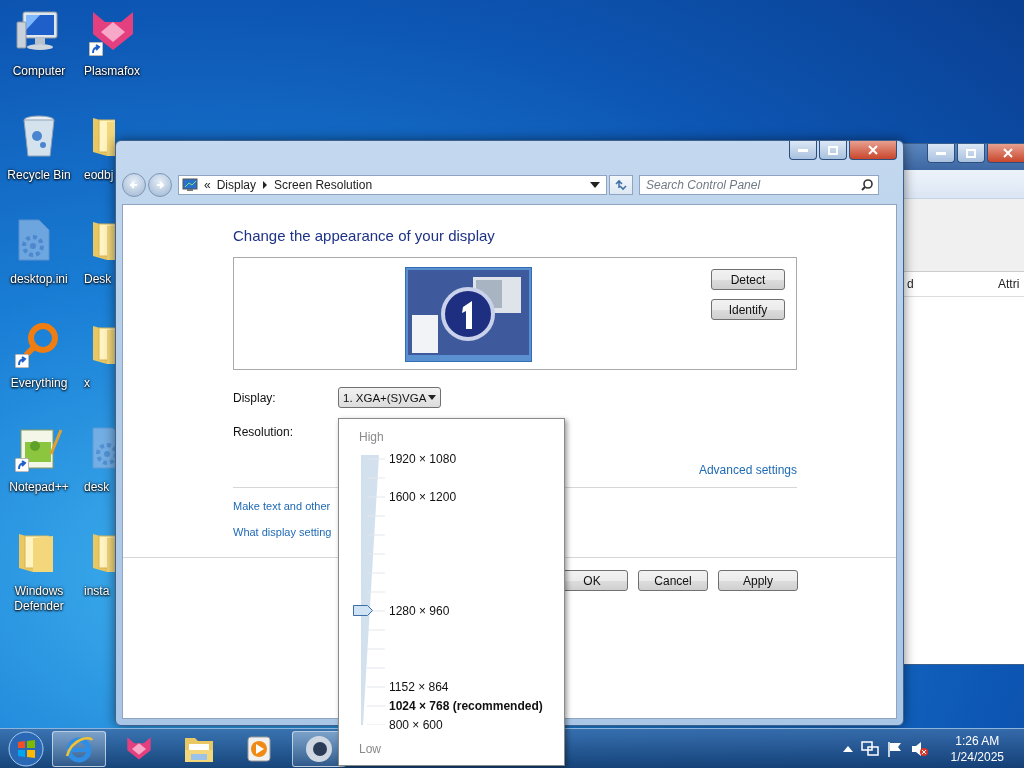  What do you see at coordinates (919, 749) in the screenshot?
I see `speaker-muted-icon` at bounding box center [919, 749].